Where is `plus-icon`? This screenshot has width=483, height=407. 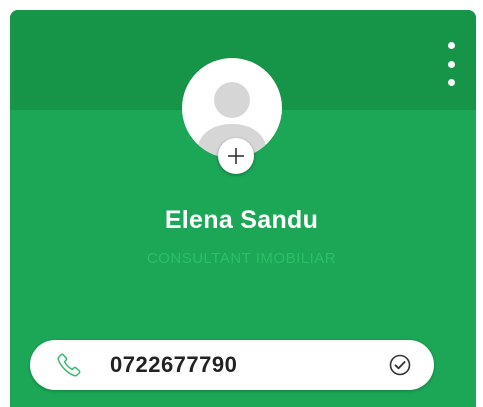 plus-icon is located at coordinates (236, 156).